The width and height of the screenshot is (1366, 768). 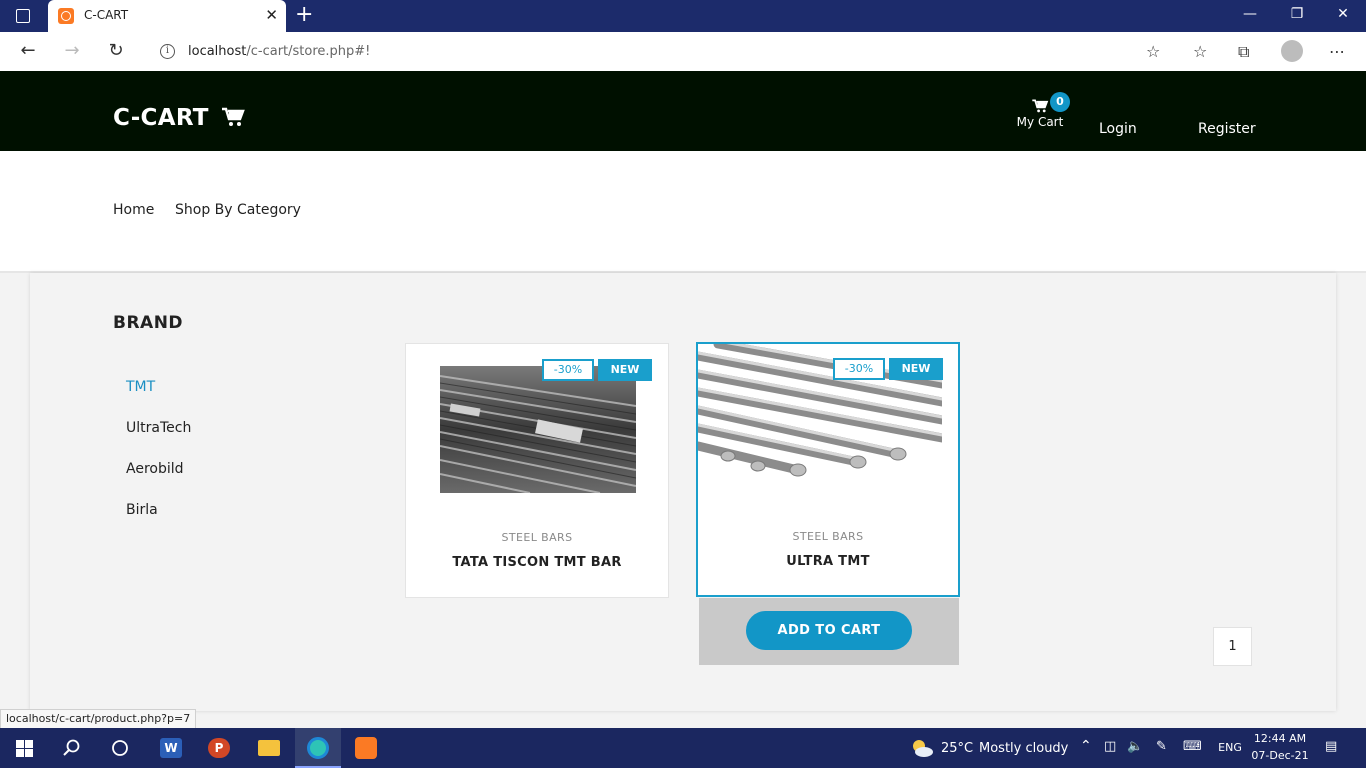 I want to click on add-to-cart-button: ADD TO CART, so click(x=829, y=630).